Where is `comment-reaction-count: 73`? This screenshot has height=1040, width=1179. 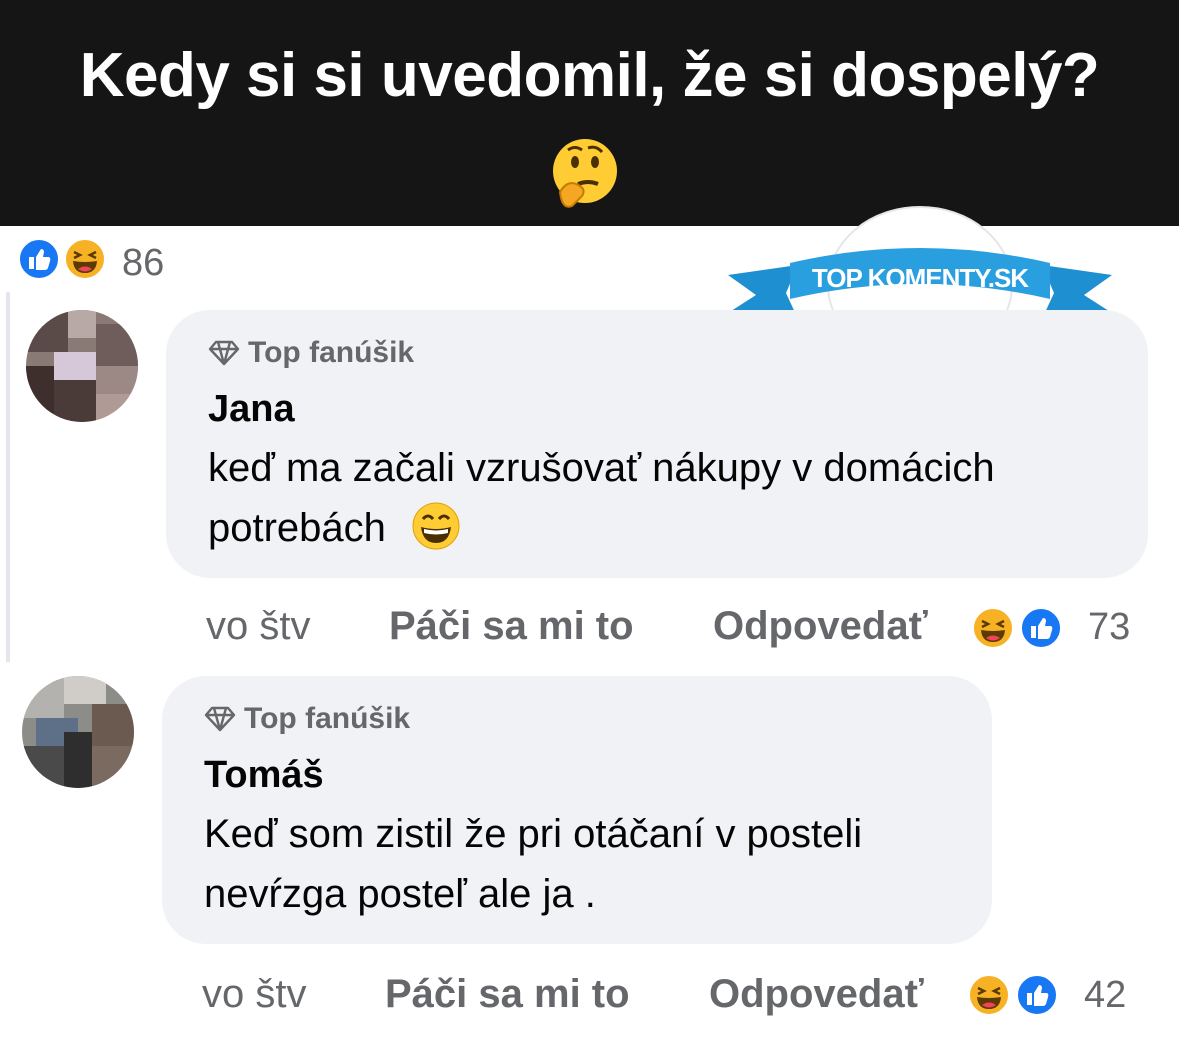 comment-reaction-count: 73 is located at coordinates (1109, 627).